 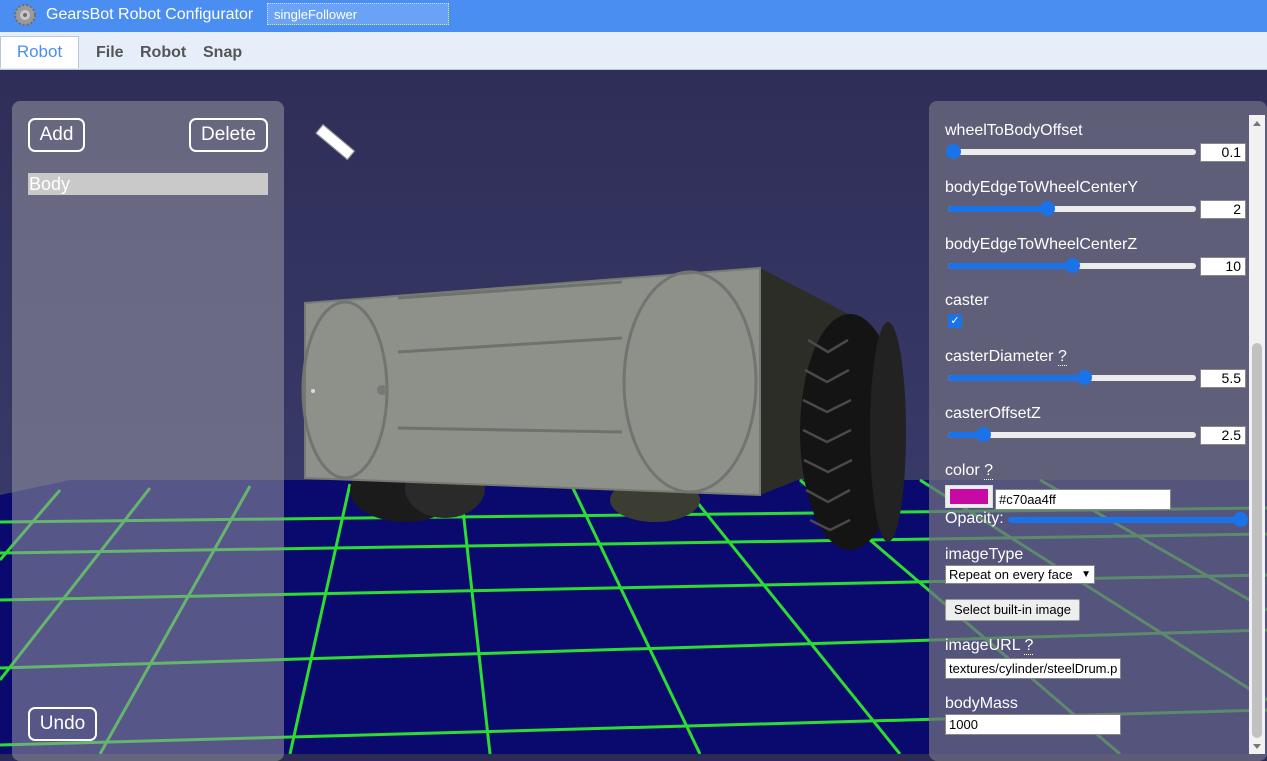 What do you see at coordinates (1062, 357) in the screenshot?
I see `help-caster-diameter: ?` at bounding box center [1062, 357].